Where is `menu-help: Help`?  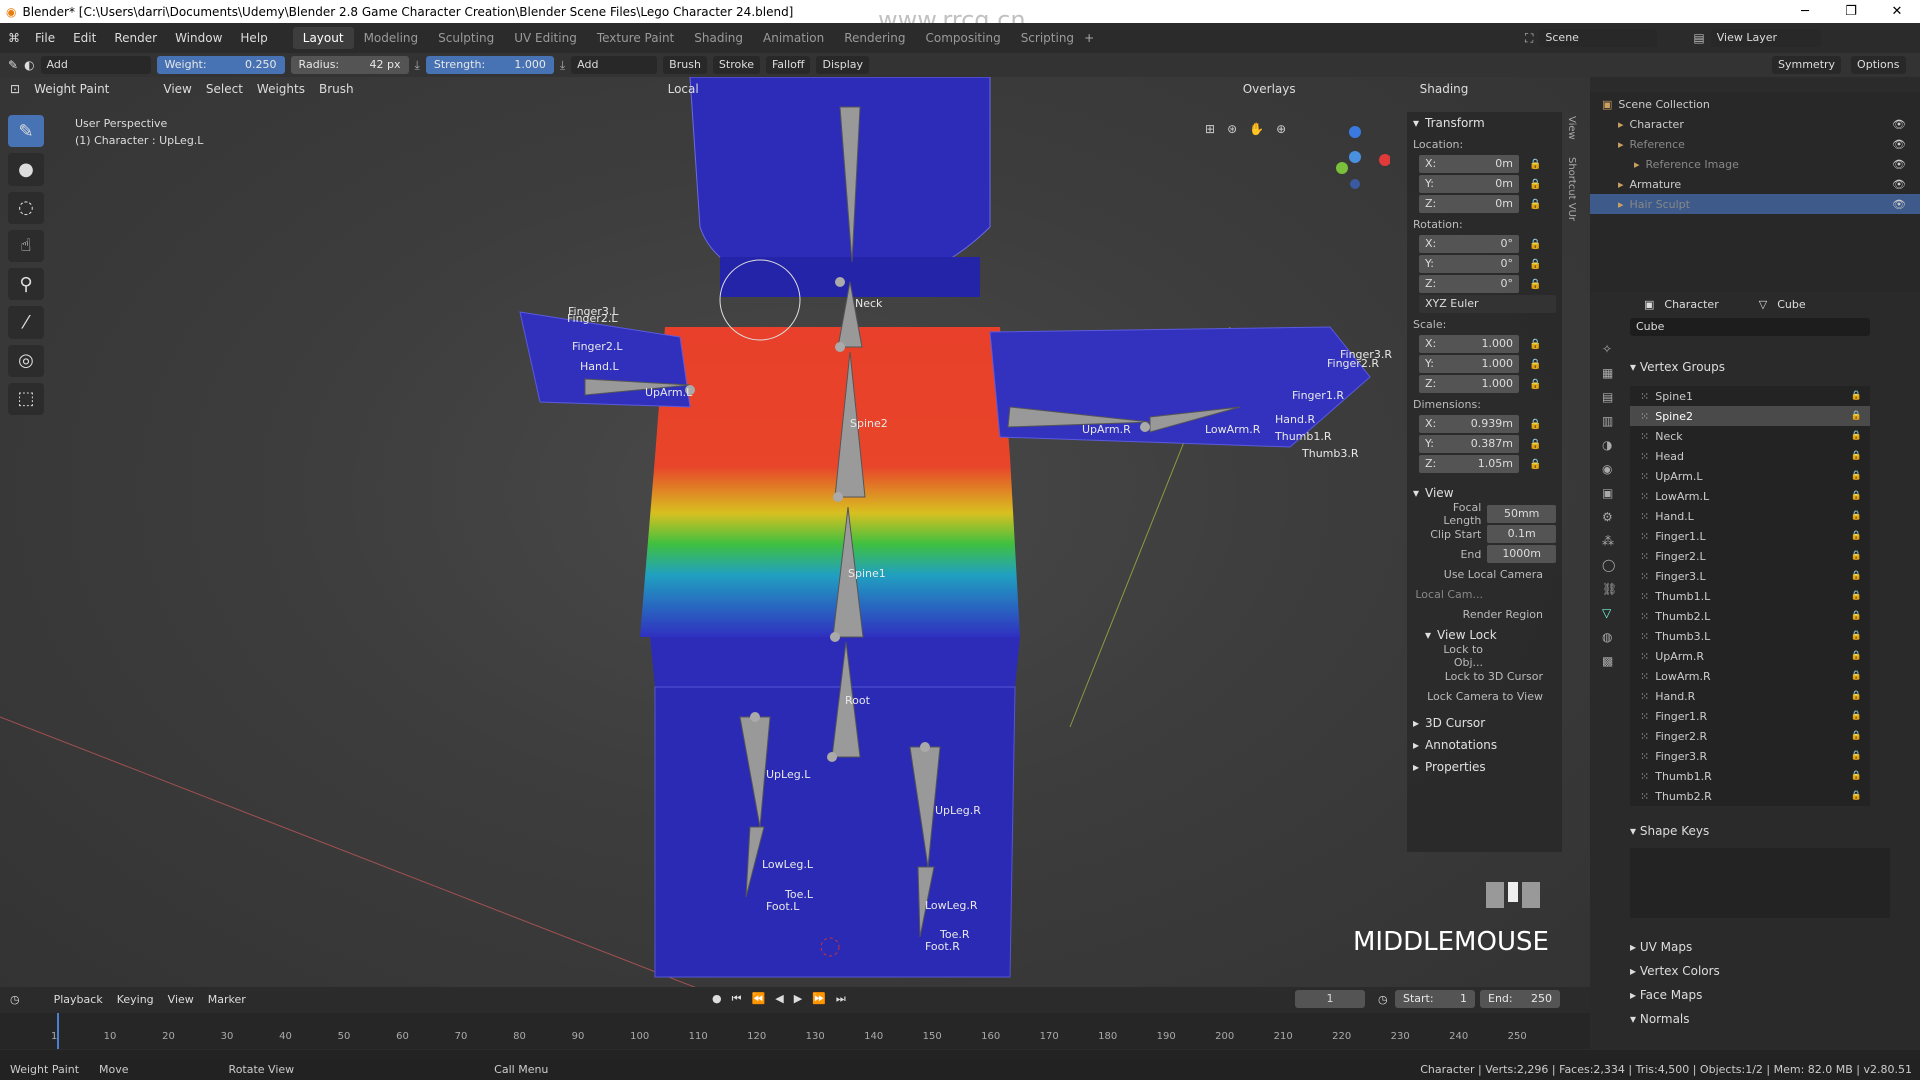 menu-help: Help is located at coordinates (253, 38).